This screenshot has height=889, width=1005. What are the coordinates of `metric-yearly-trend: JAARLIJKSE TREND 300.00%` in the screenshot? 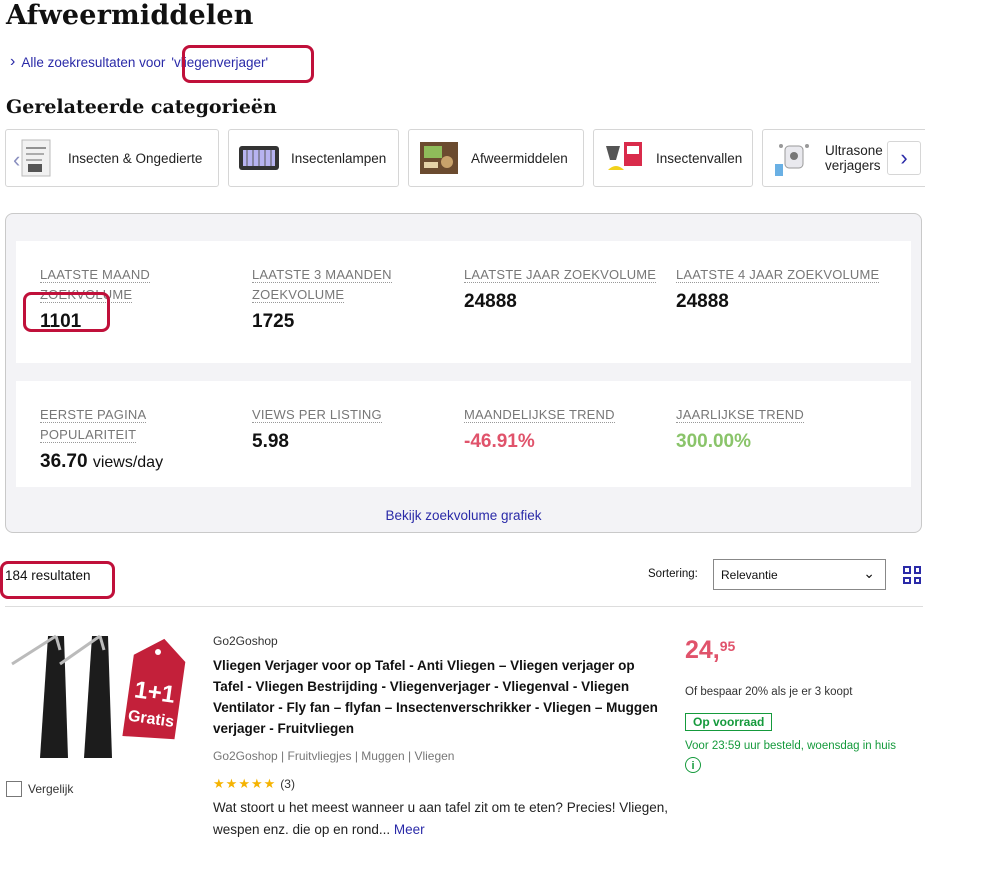 It's located at (776, 429).